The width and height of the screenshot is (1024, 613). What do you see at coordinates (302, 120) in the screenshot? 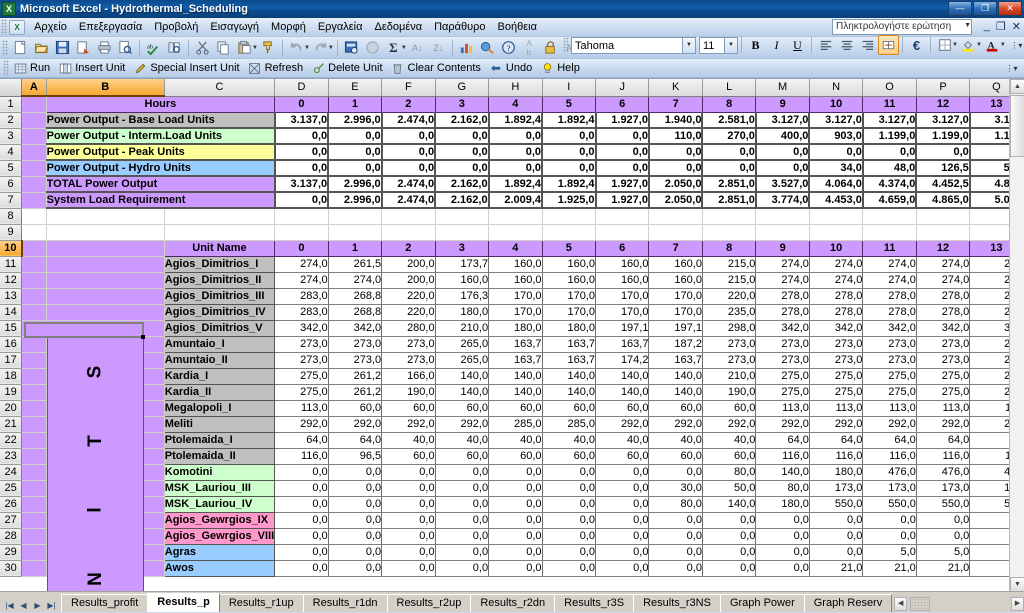
I see `summary-base-0: 3.137,0` at bounding box center [302, 120].